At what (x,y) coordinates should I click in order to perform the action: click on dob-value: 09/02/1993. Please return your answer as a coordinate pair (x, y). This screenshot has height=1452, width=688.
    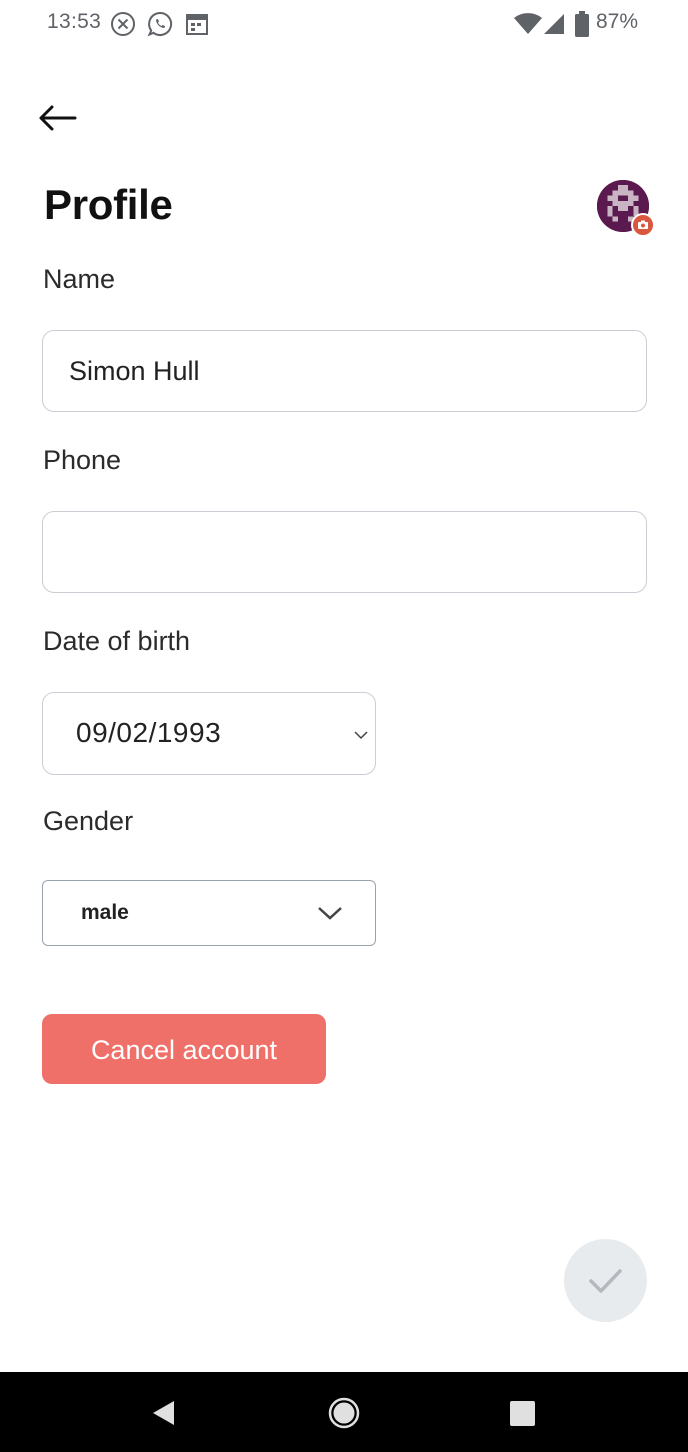
    Looking at the image, I should click on (149, 732).